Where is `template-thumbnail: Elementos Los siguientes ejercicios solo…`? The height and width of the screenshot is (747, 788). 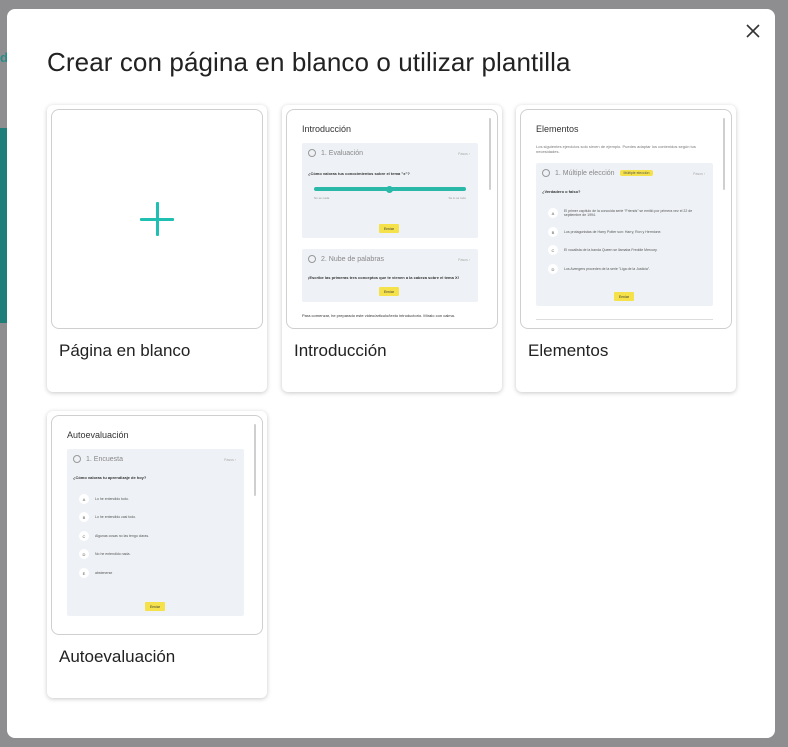 template-thumbnail: Elementos Los siguientes ejercicios solo… is located at coordinates (626, 219).